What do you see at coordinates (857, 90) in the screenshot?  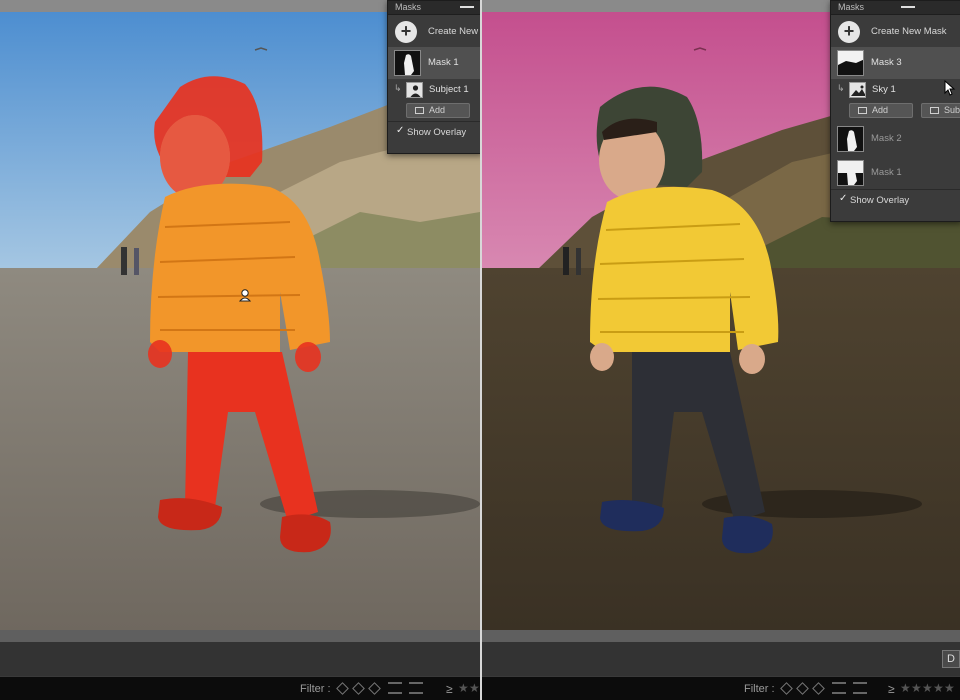 I see `landscape-icon` at bounding box center [857, 90].